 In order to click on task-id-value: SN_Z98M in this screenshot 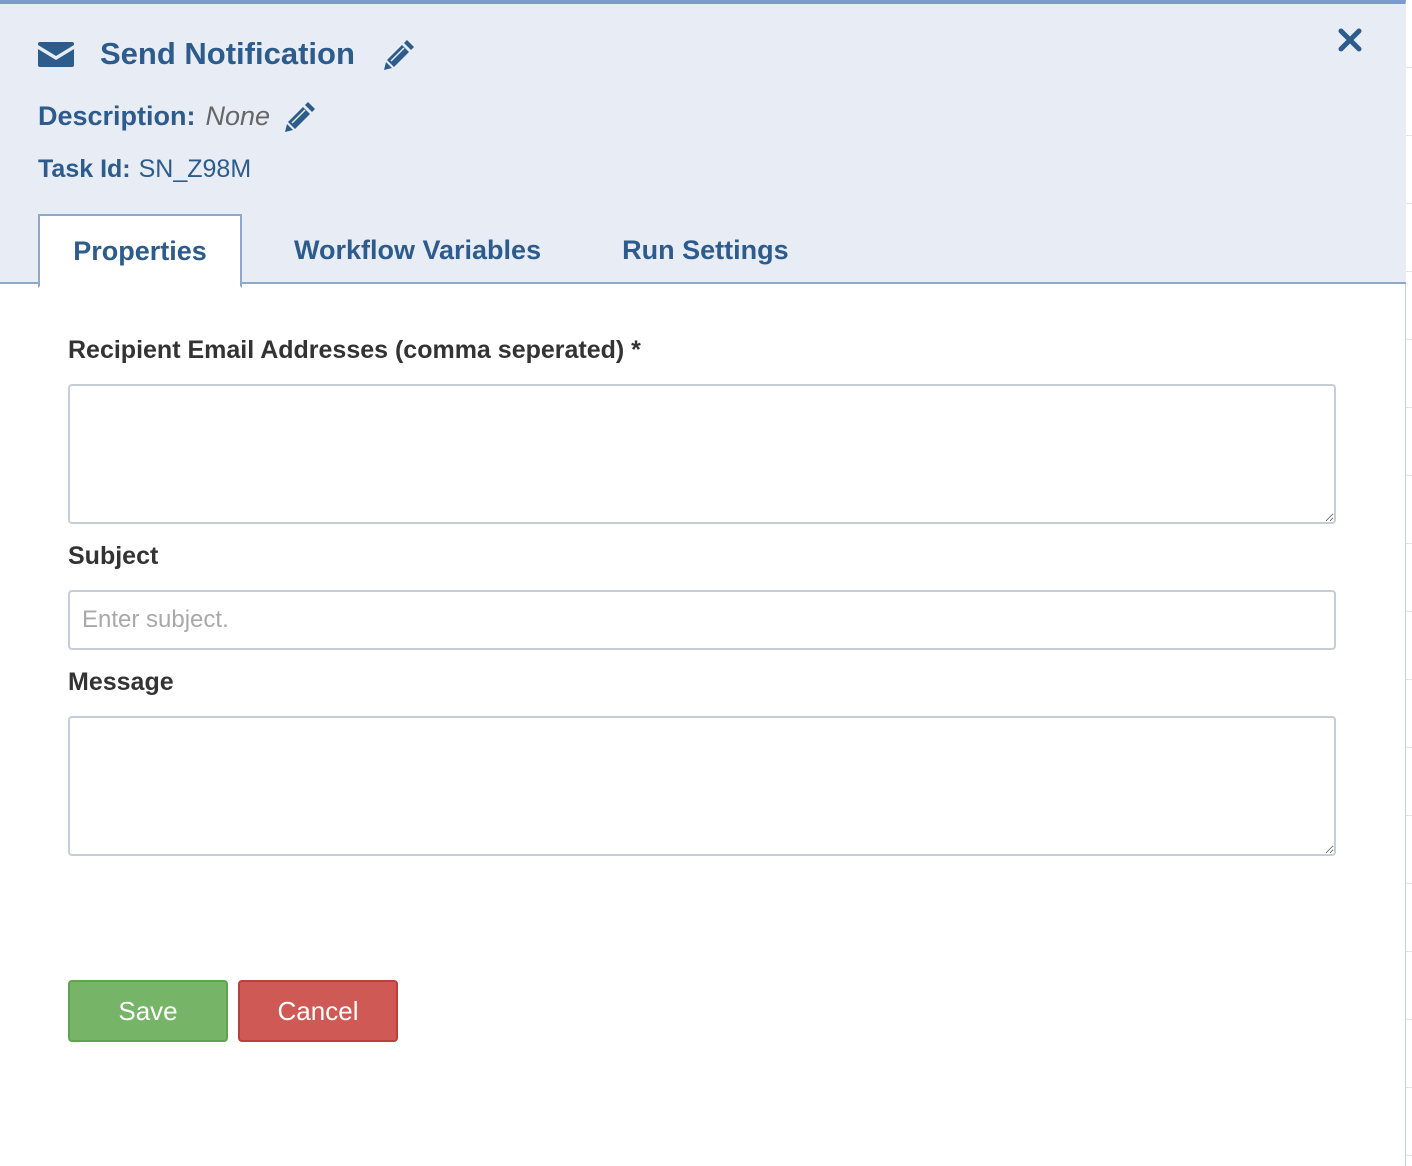, I will do `click(195, 168)`.